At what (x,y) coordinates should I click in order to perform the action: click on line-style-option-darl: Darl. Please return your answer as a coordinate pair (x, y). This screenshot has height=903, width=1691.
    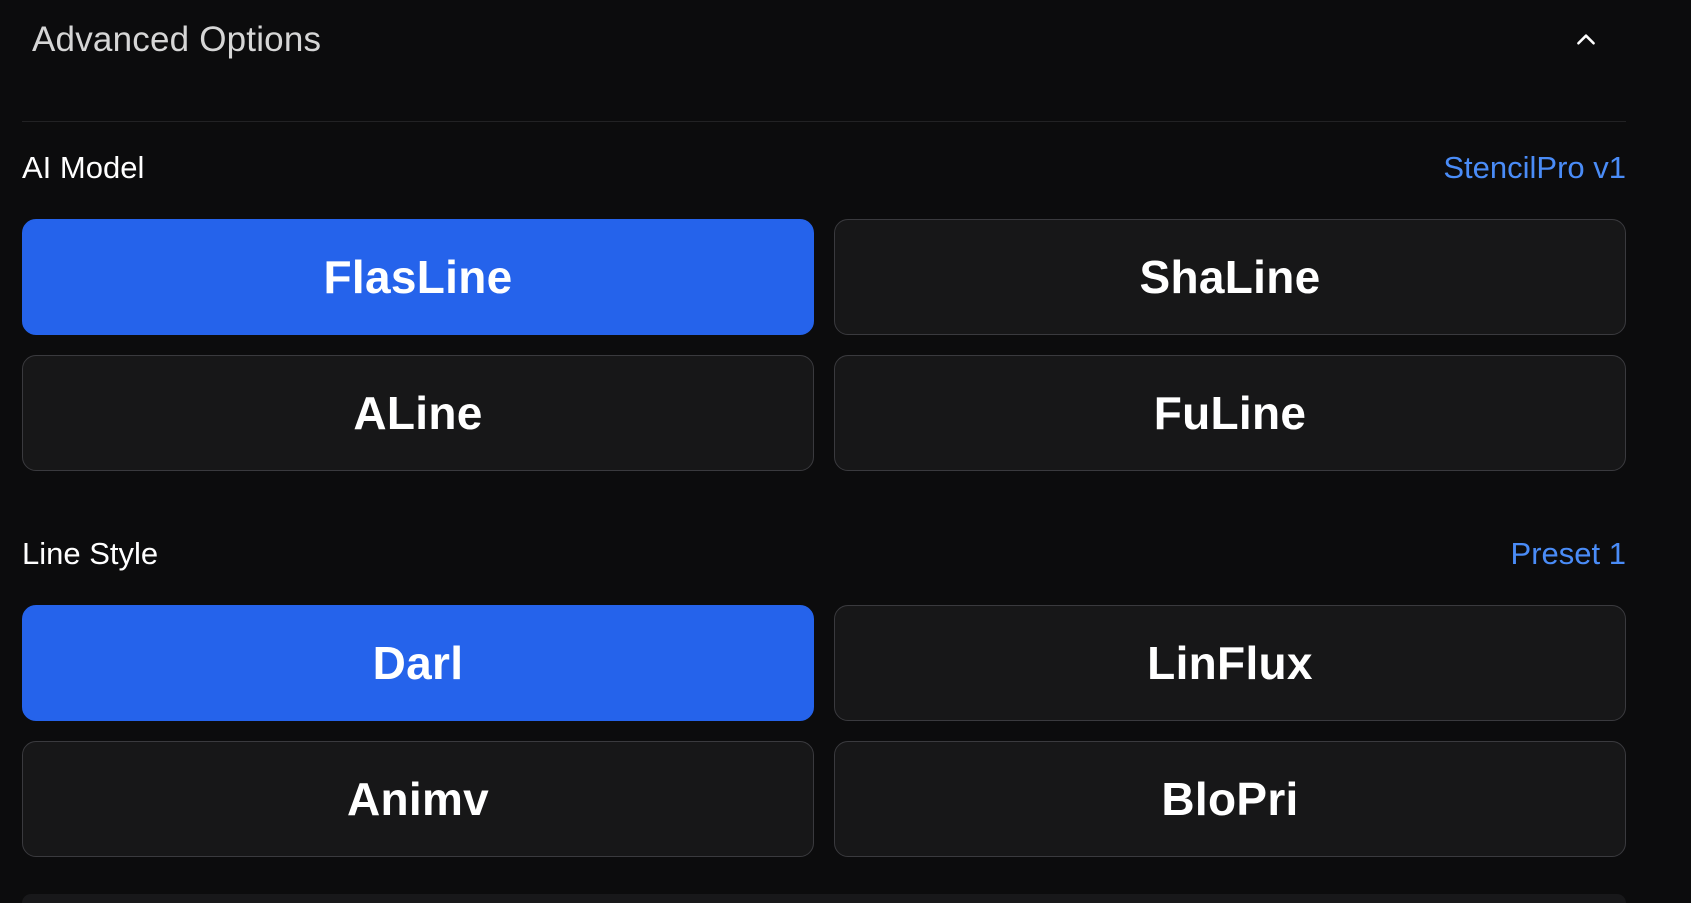
    Looking at the image, I should click on (418, 663).